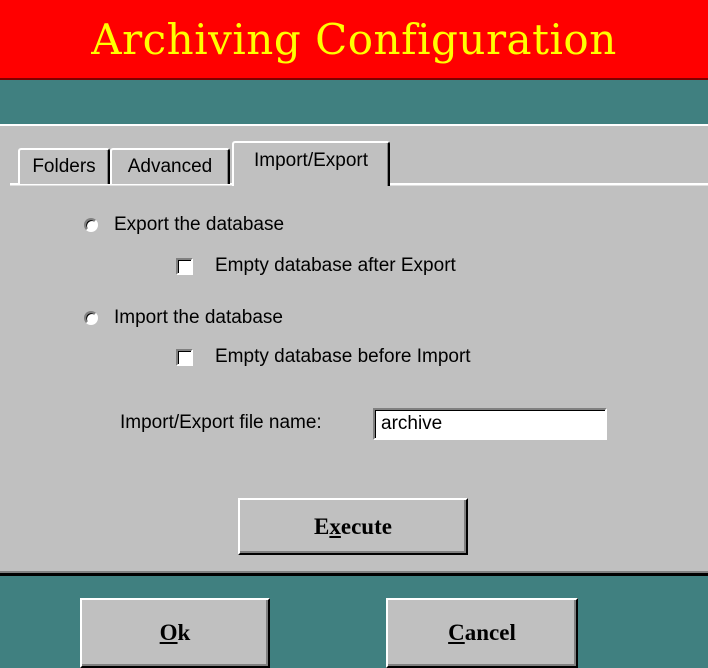  I want to click on export-option: Export the database, so click(184, 225).